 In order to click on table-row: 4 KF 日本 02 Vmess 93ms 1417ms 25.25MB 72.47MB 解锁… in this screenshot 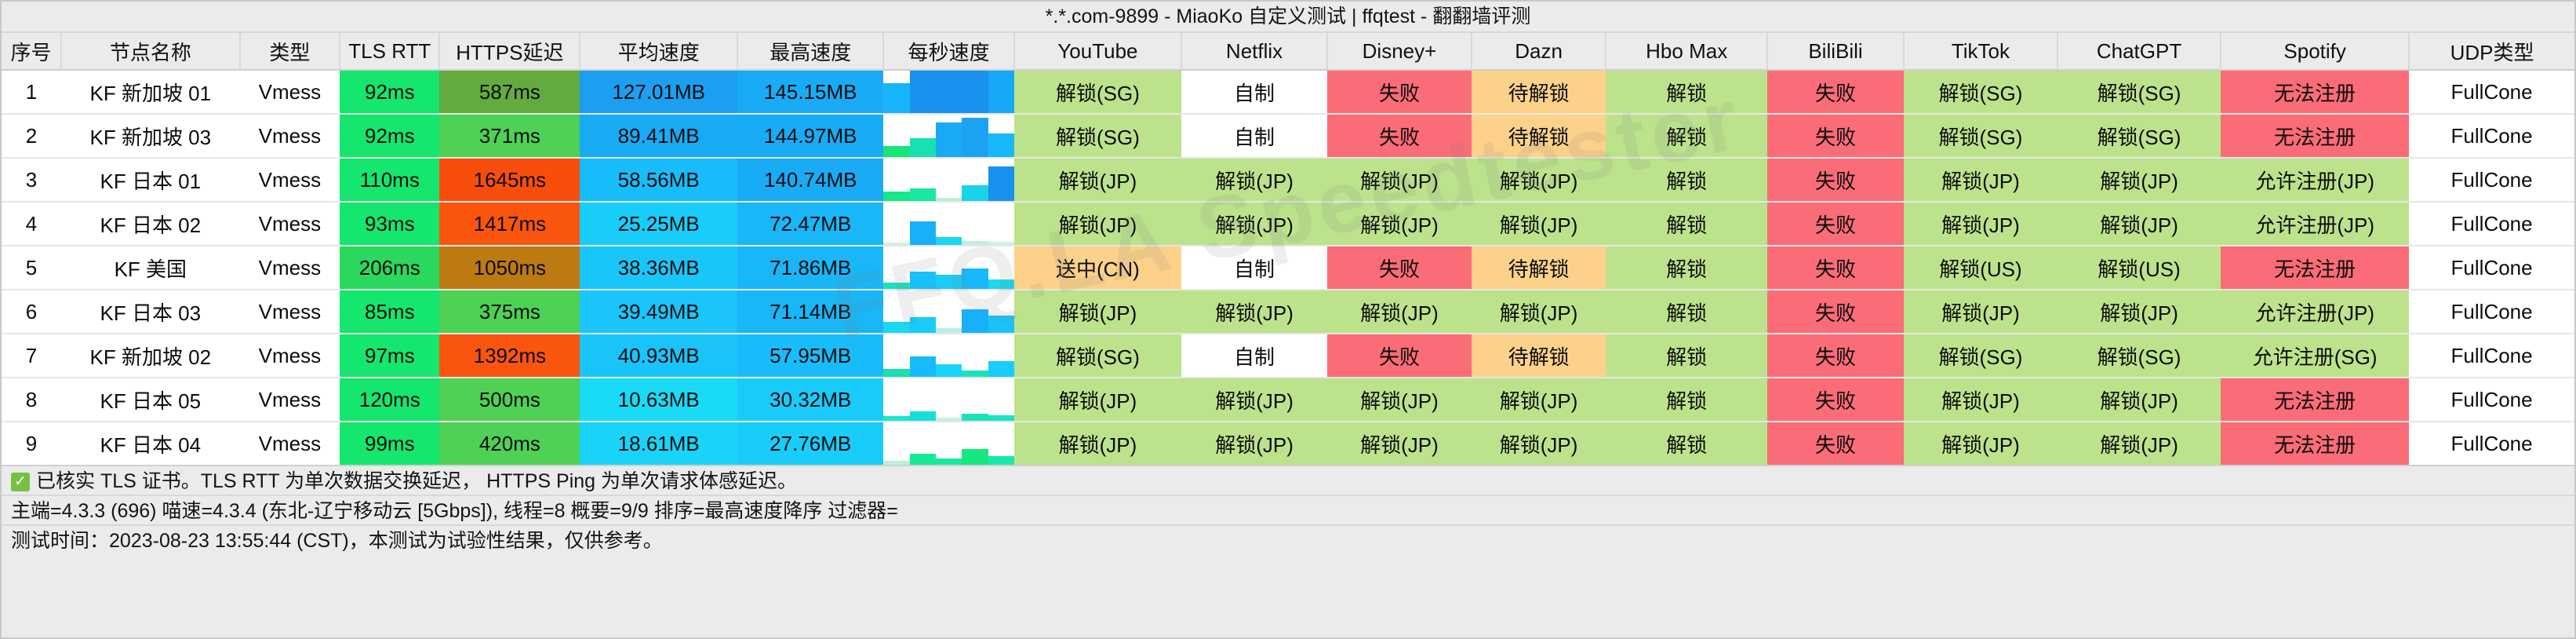, I will do `click(1288, 224)`.